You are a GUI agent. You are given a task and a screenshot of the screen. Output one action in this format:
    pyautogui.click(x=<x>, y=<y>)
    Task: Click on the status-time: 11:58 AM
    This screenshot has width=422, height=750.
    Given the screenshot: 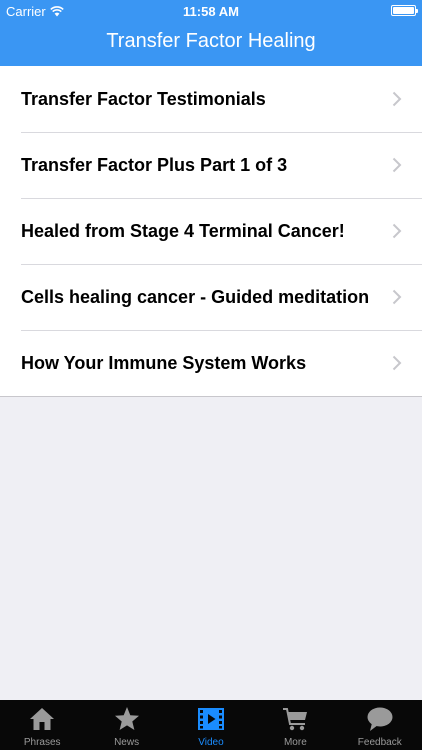 What is the action you would take?
    pyautogui.click(x=211, y=11)
    